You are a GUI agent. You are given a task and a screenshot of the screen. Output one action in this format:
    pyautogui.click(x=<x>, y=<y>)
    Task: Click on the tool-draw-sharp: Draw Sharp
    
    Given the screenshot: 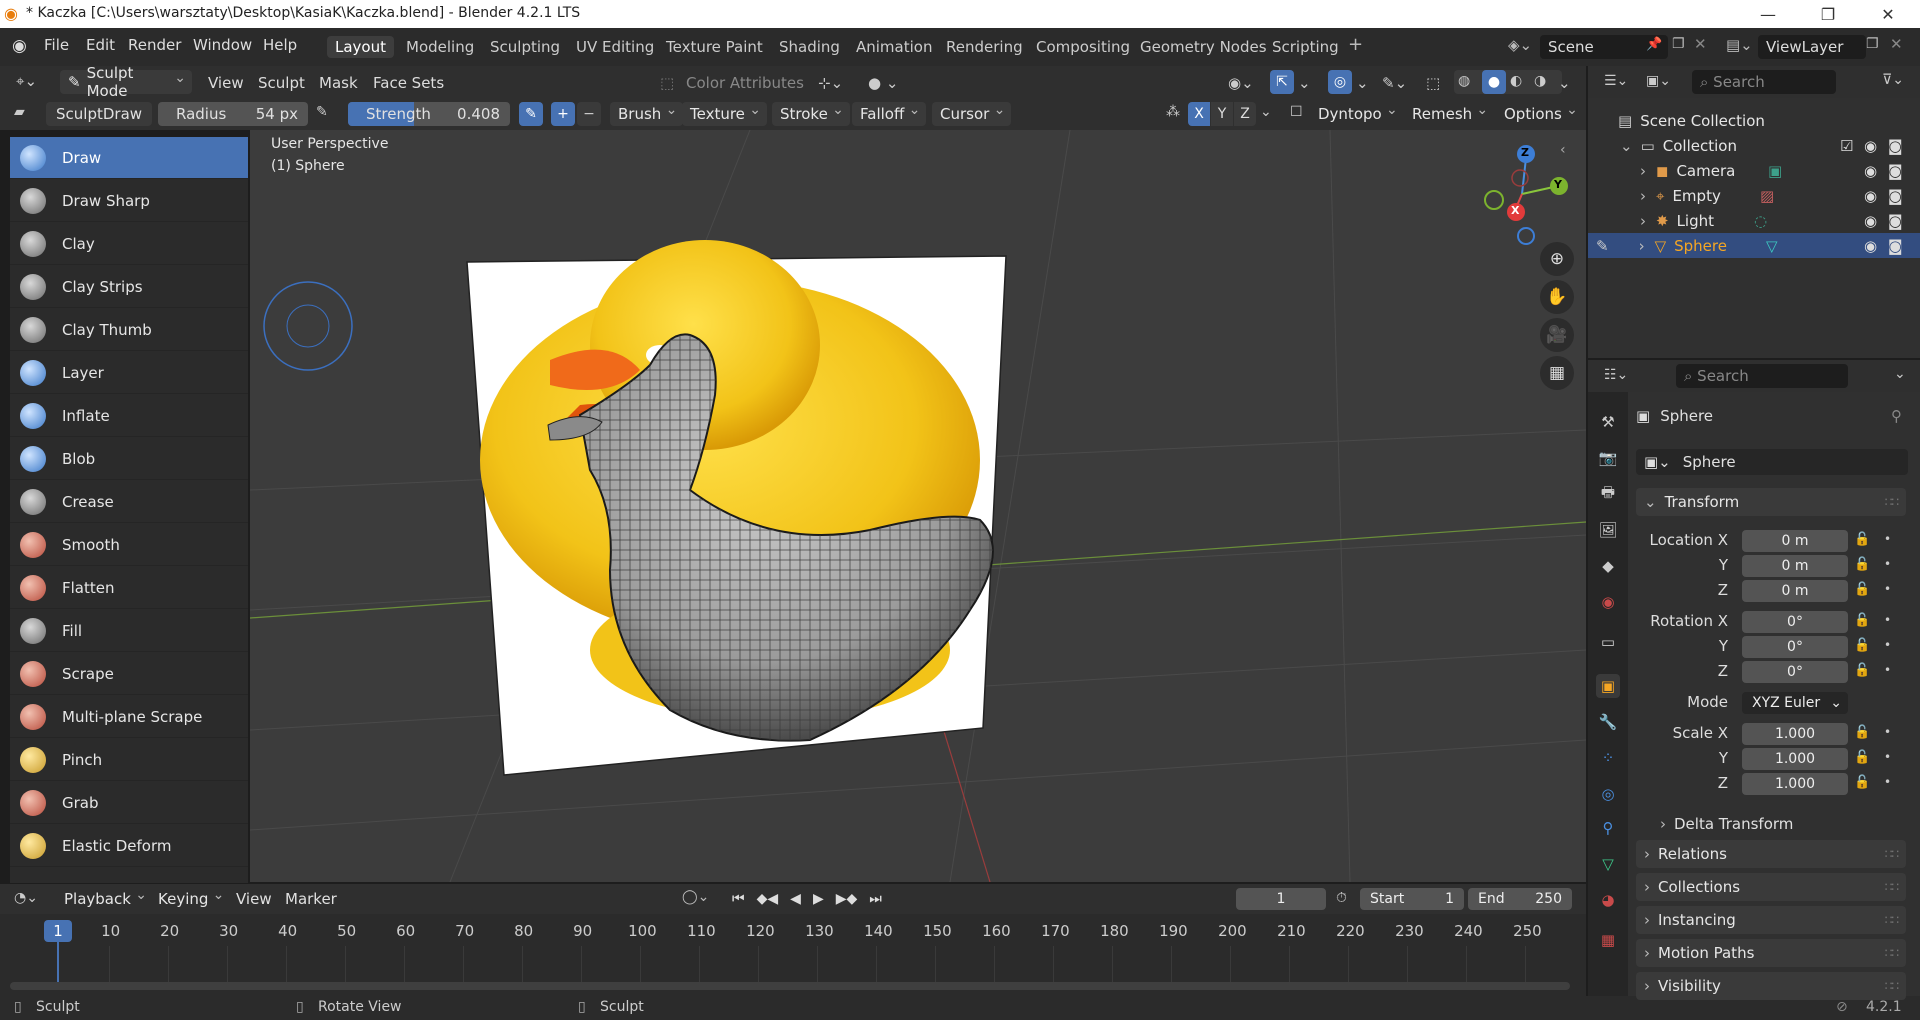 What is the action you would take?
    pyautogui.click(x=129, y=201)
    